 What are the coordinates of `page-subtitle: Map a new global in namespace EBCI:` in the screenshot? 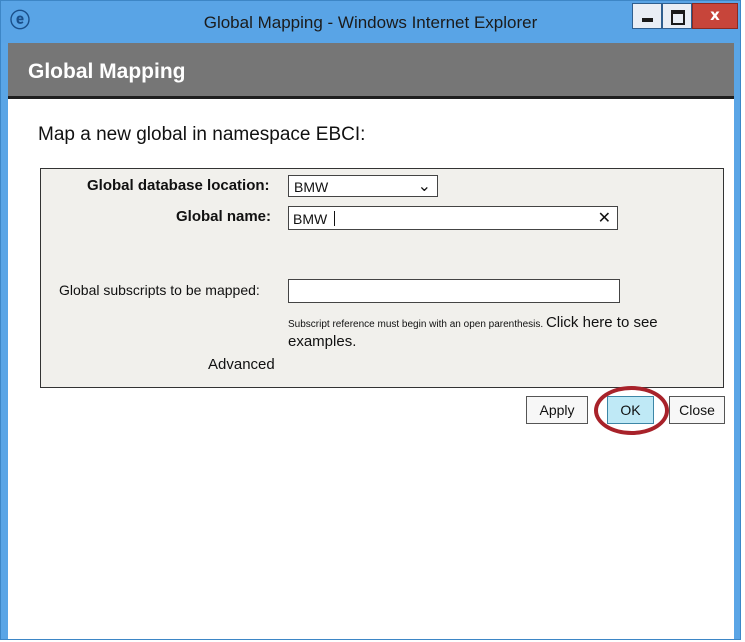 It's located at (202, 134).